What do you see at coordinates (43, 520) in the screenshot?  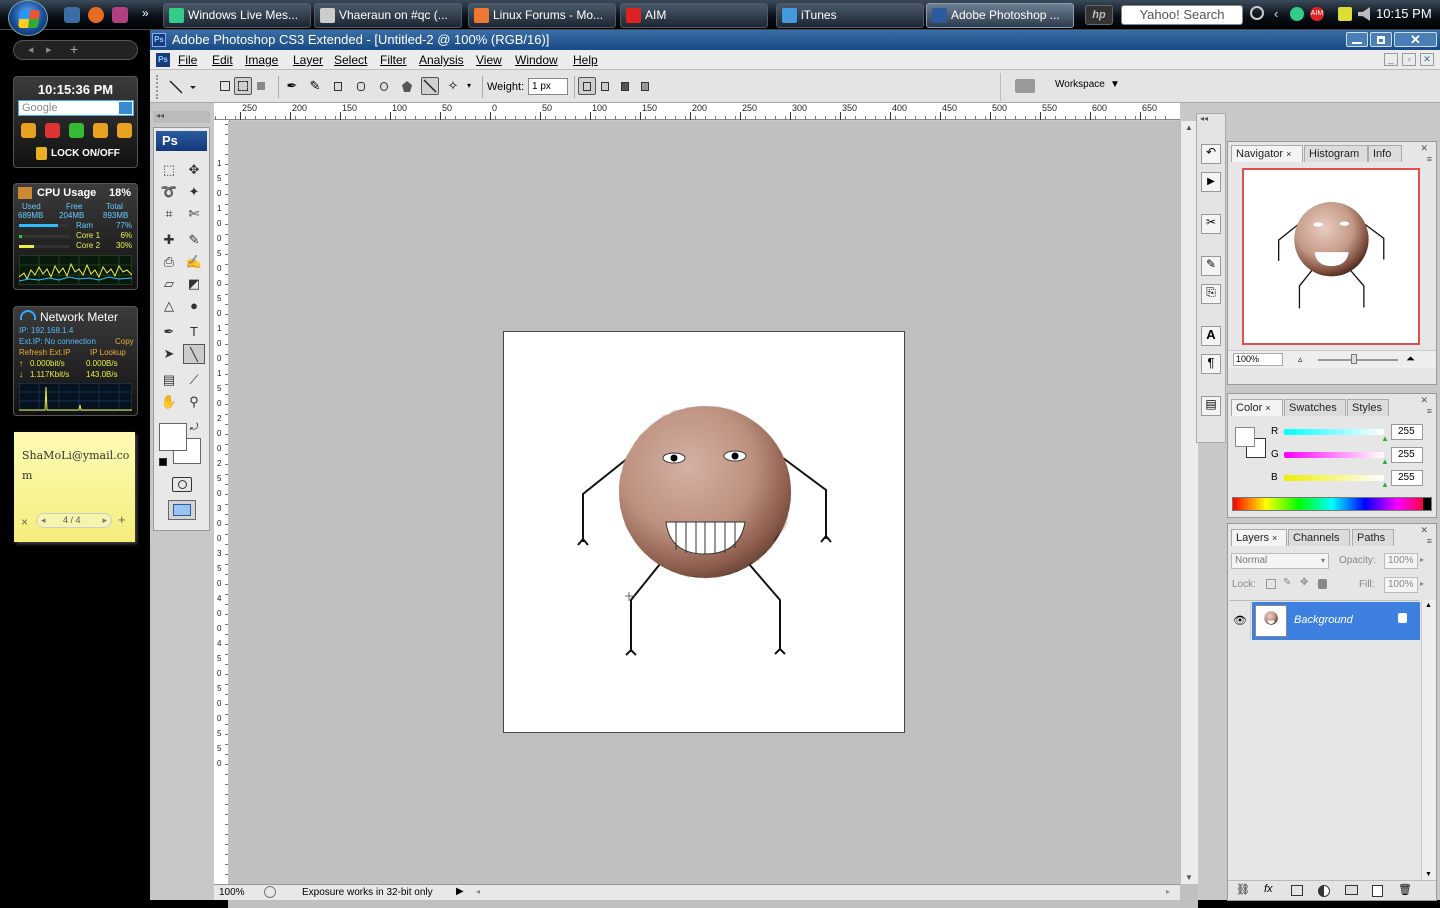 I see `note-prev-icon: ◂` at bounding box center [43, 520].